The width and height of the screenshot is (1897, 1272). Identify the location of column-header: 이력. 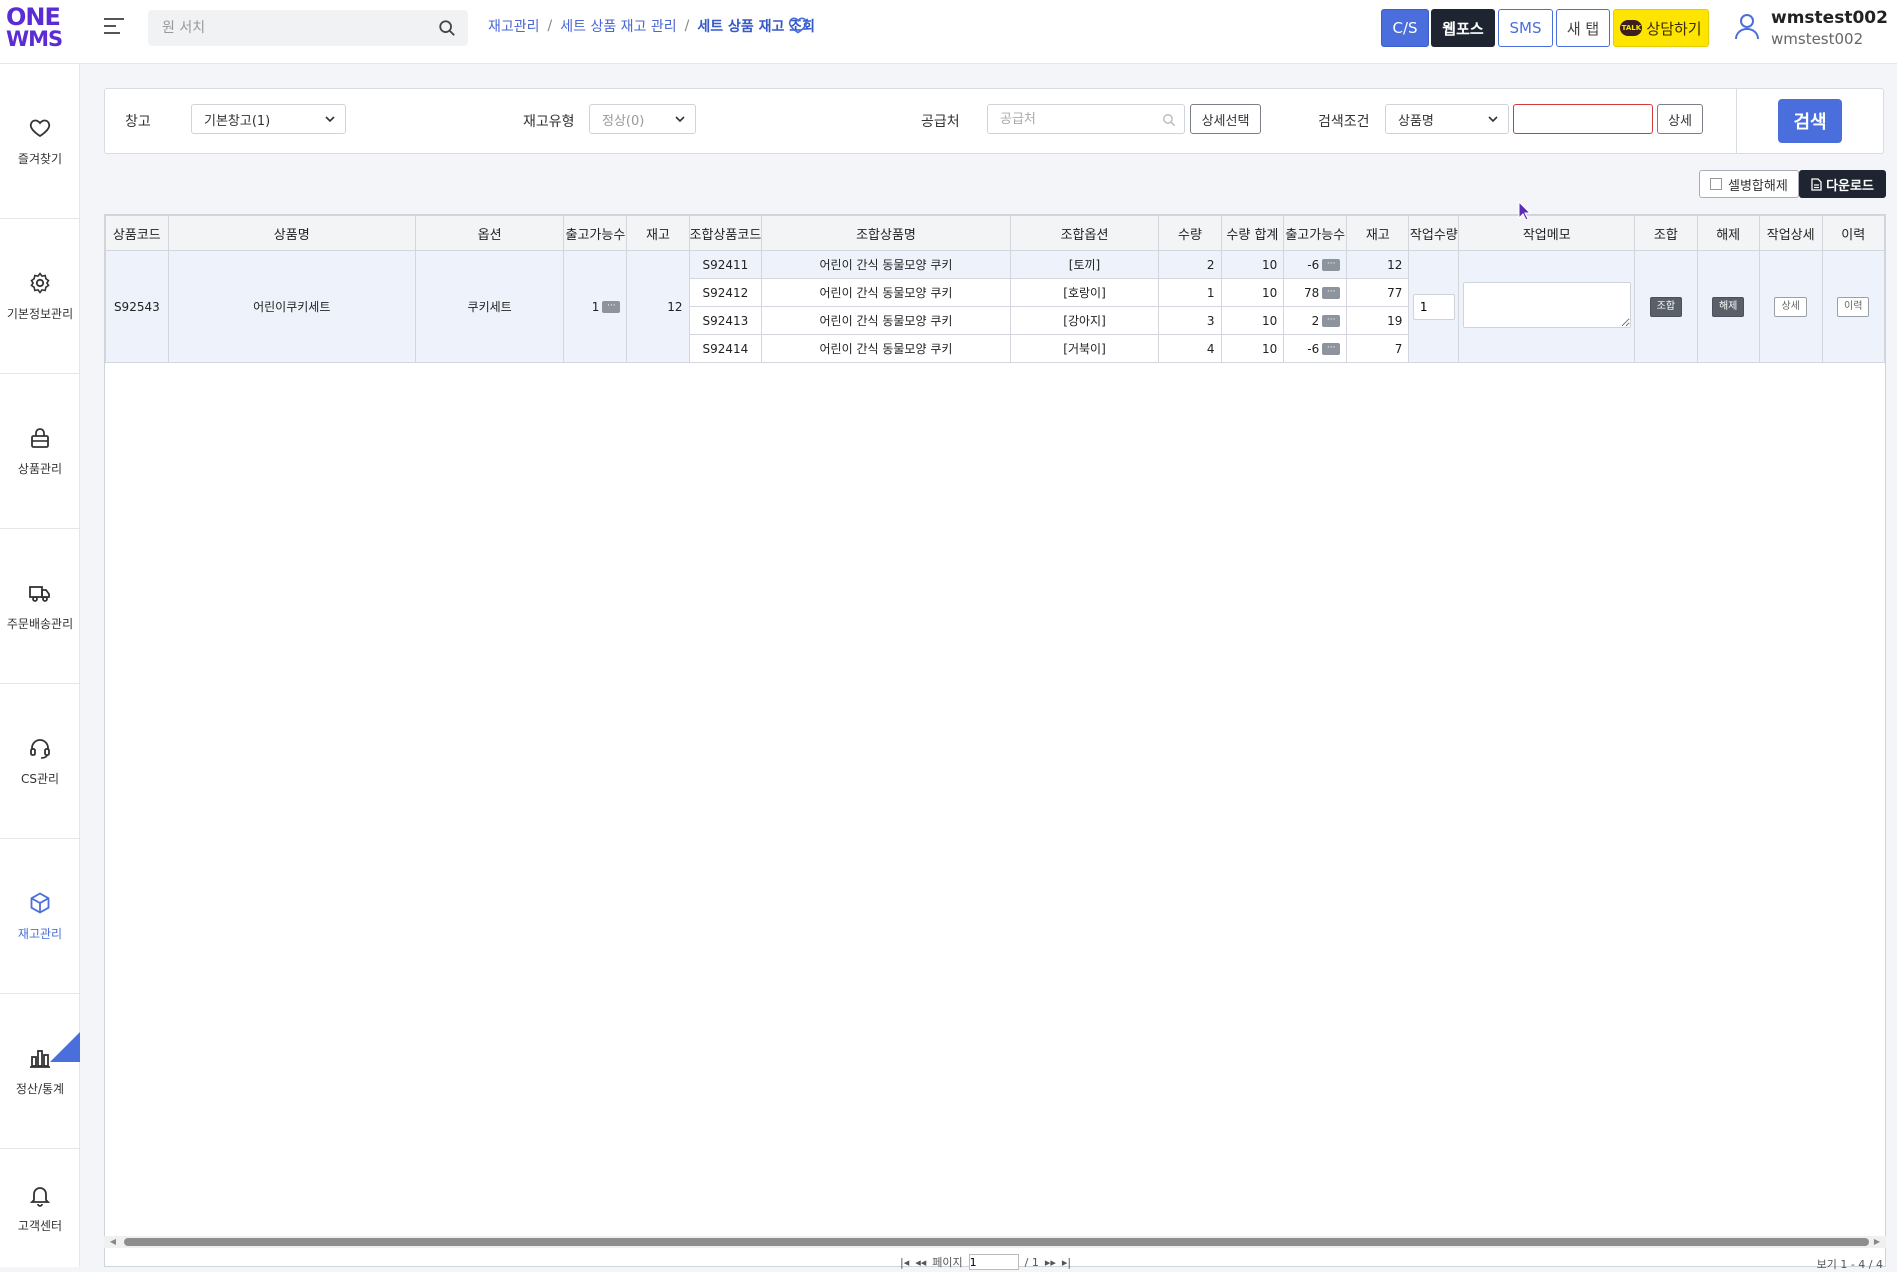
(1853, 233).